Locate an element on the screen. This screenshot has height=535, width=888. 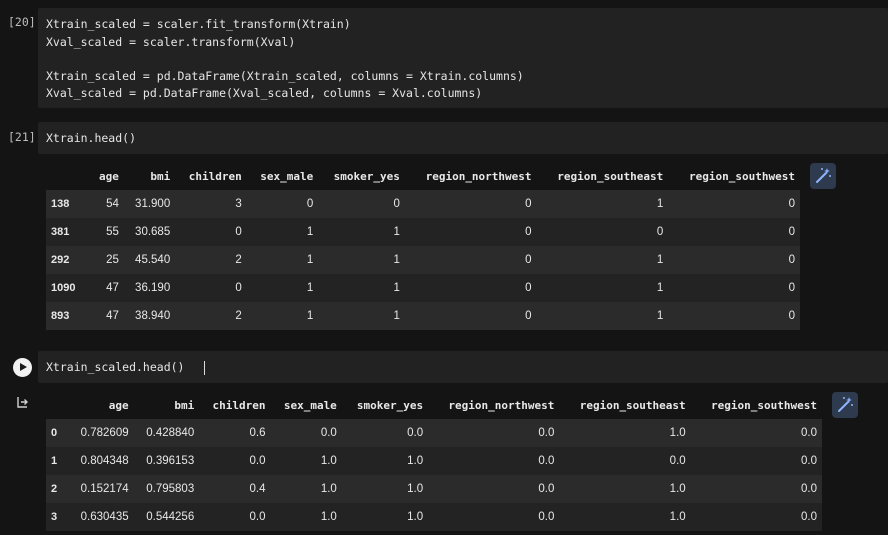
table-cell: 0.428840 is located at coordinates (166, 433).